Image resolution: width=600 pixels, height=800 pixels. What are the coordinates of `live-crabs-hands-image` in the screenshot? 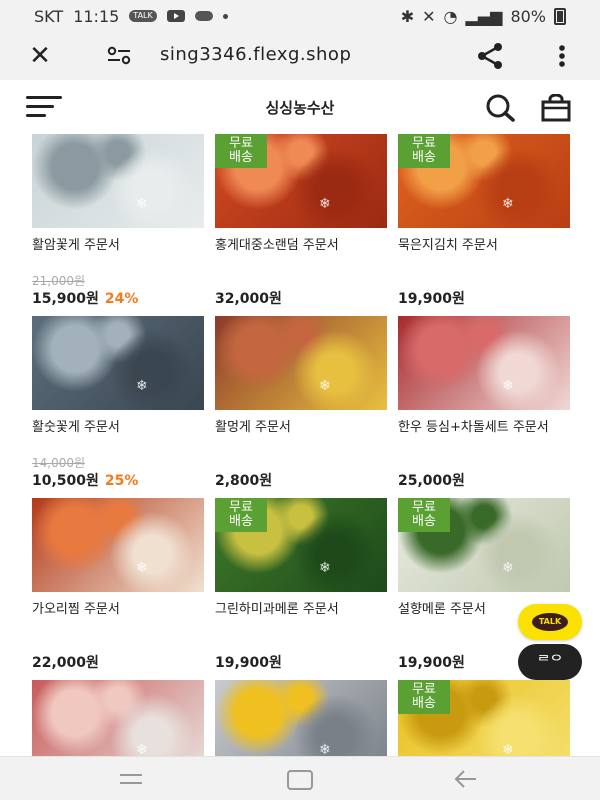 It's located at (118, 363).